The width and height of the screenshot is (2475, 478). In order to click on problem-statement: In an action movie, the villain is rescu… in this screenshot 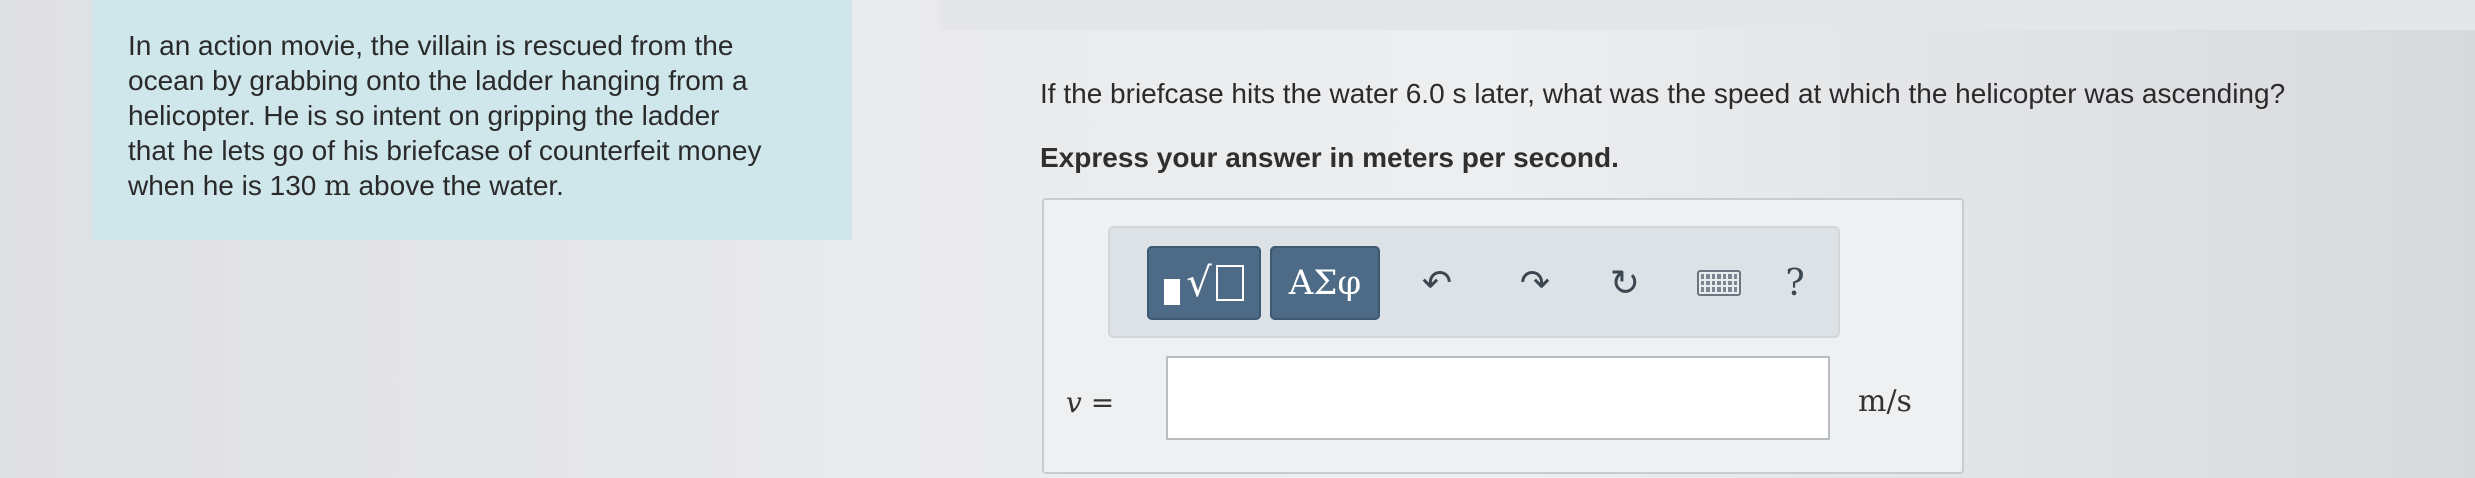, I will do `click(478, 115)`.